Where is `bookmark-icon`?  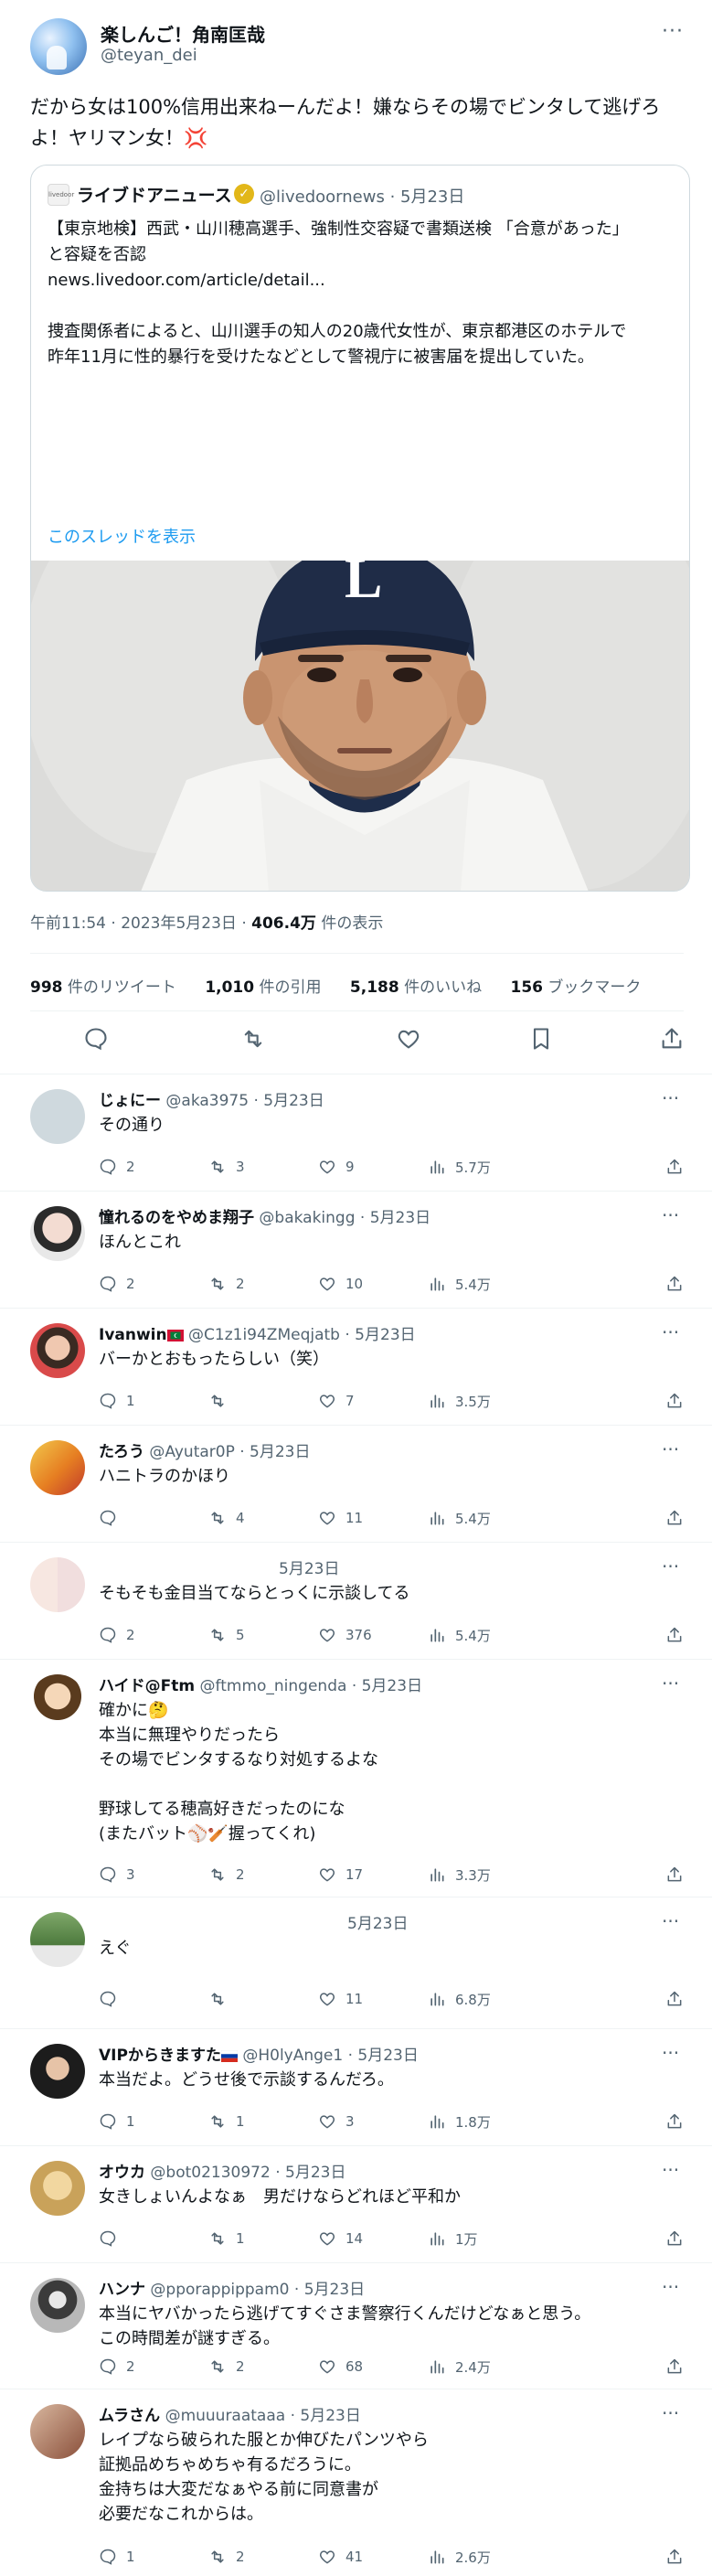 bookmark-icon is located at coordinates (541, 1039).